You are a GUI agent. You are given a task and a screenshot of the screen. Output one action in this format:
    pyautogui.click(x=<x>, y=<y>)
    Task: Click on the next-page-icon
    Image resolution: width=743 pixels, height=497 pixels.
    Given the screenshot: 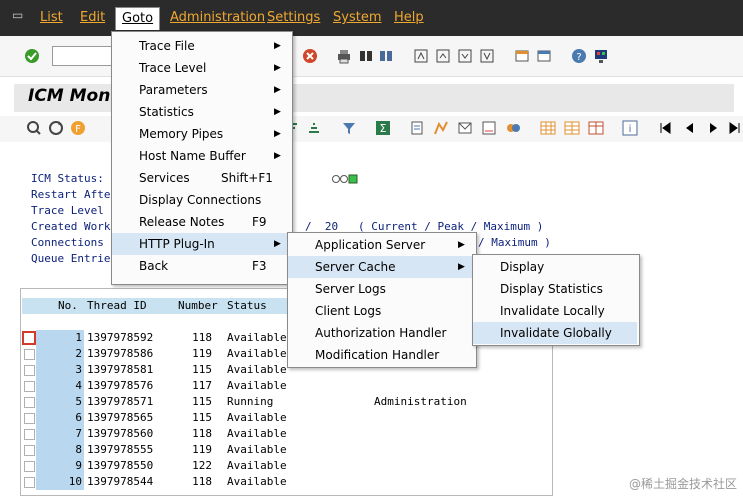 What is the action you would take?
    pyautogui.click(x=465, y=56)
    